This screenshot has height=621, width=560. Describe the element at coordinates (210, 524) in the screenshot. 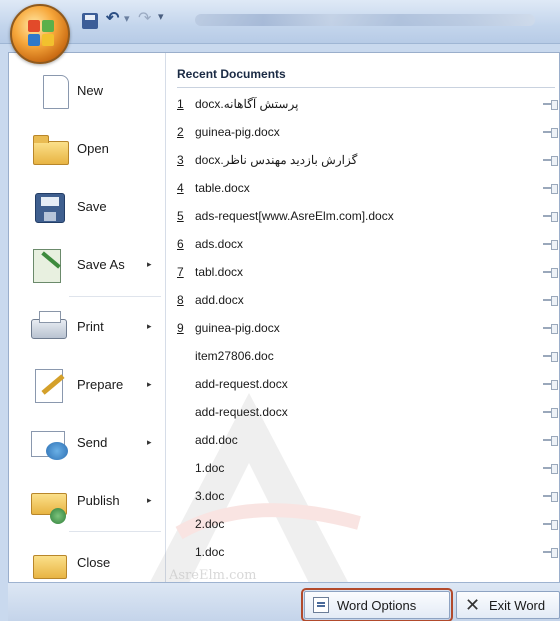

I see `recent-document-name: 2.doc` at that location.